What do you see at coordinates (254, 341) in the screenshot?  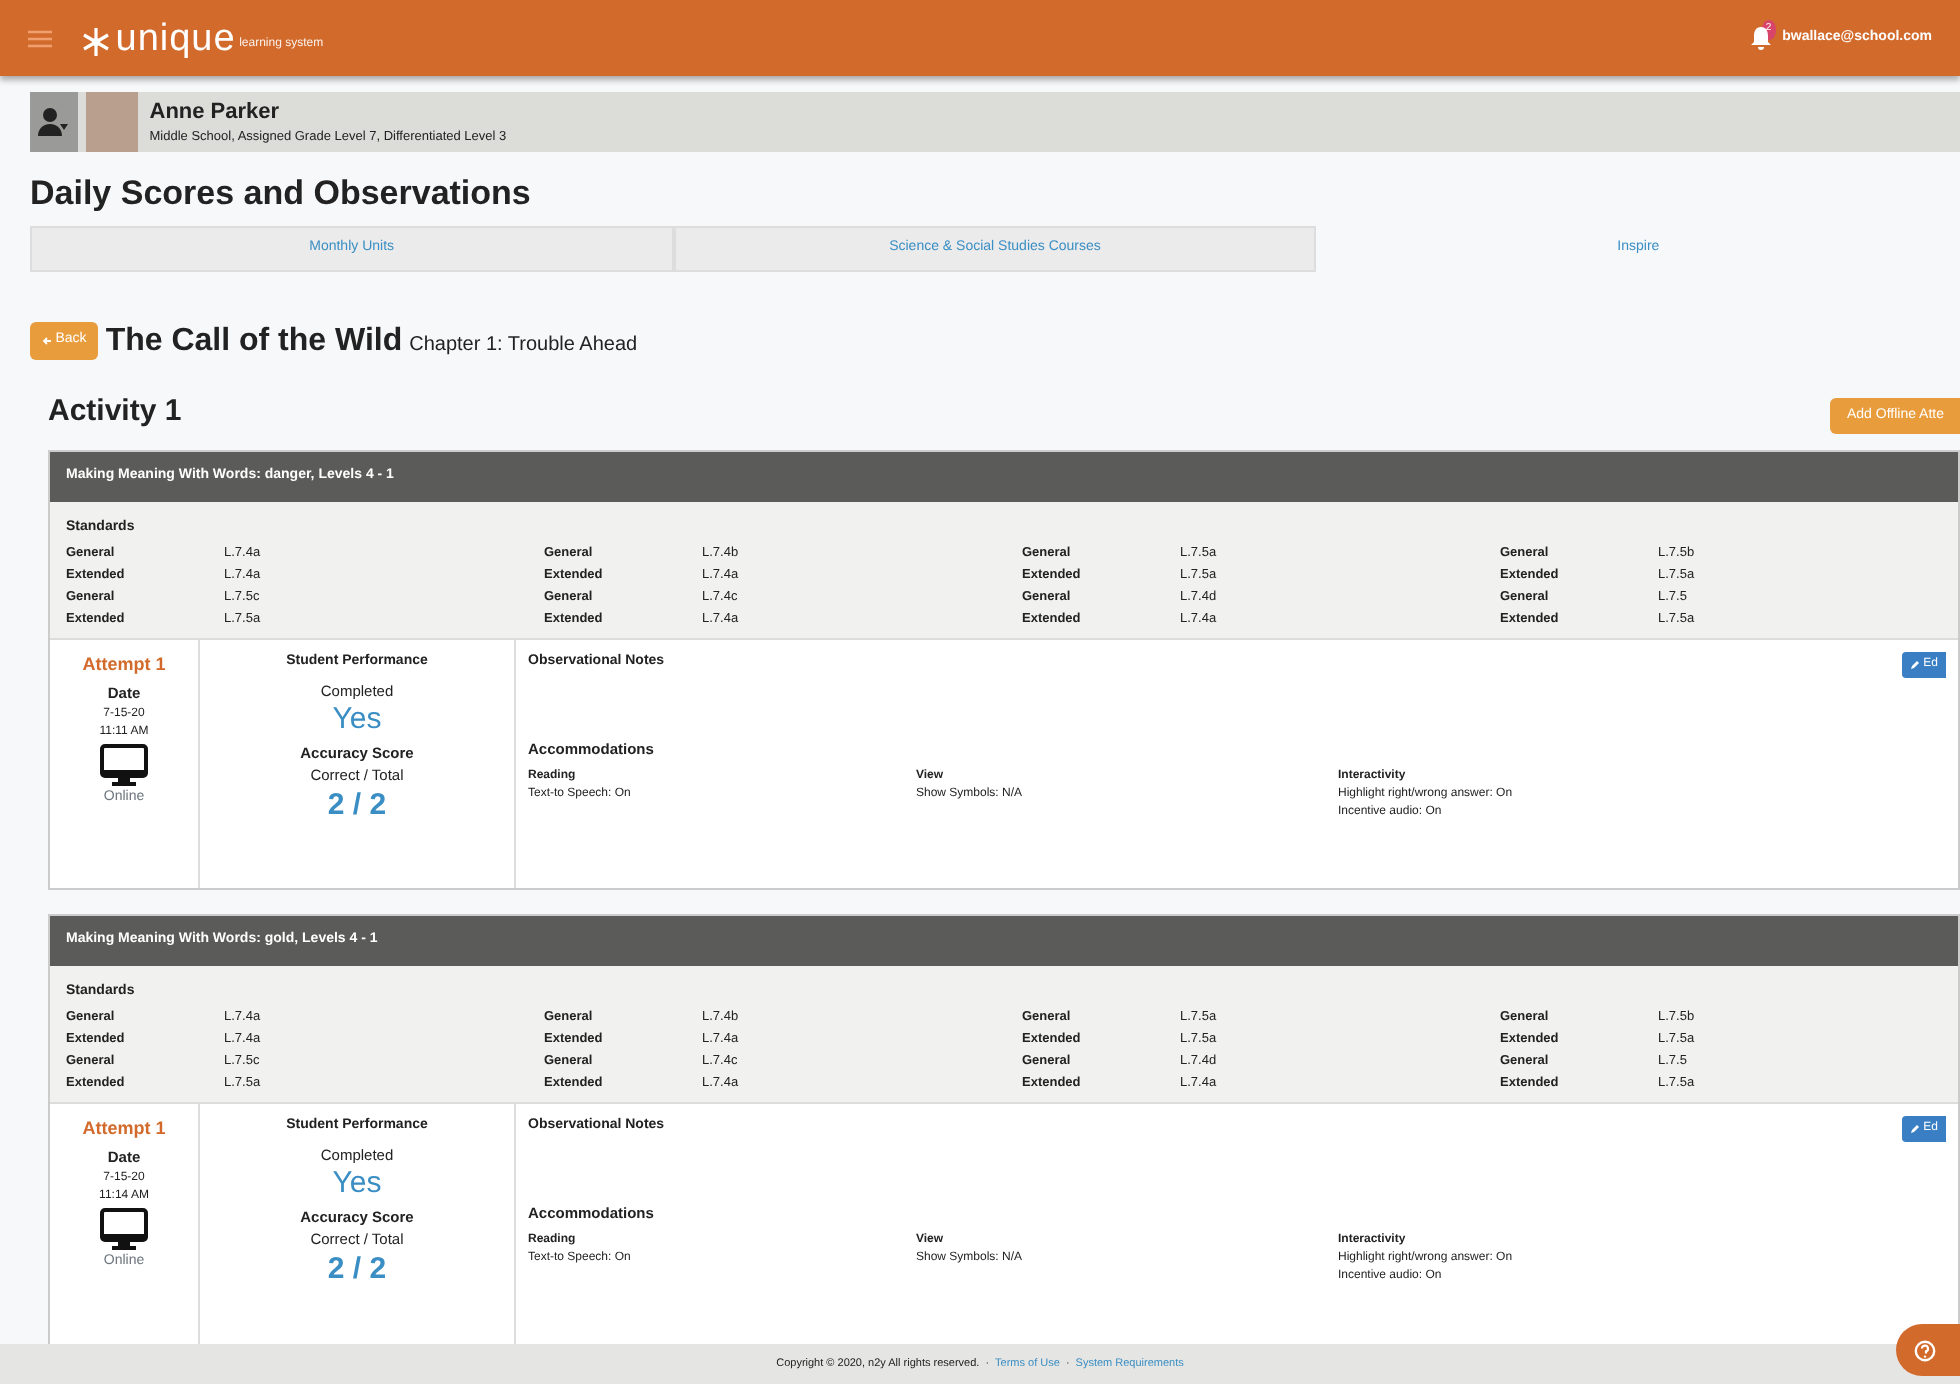 I see `book-title: The Call of the Wild` at bounding box center [254, 341].